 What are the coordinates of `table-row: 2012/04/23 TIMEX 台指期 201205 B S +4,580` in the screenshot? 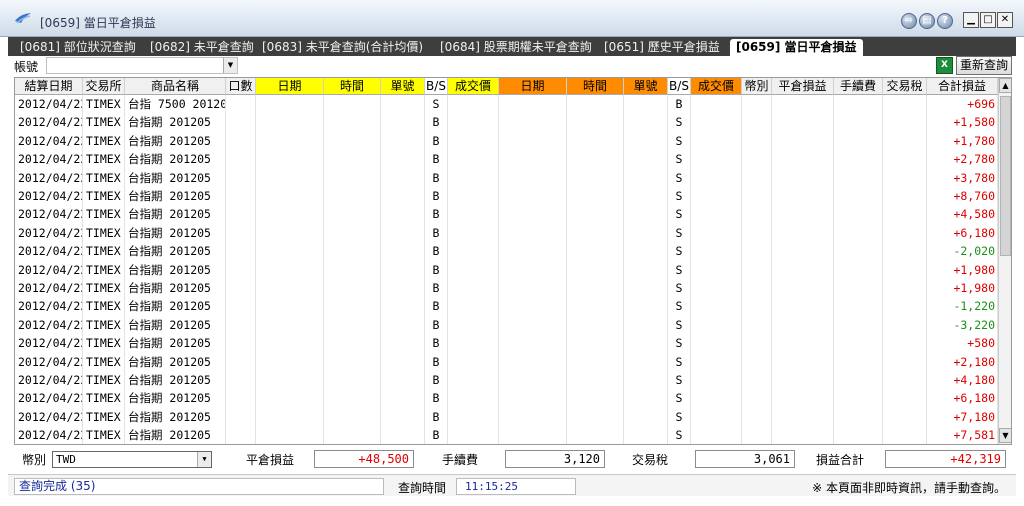 It's located at (506, 214).